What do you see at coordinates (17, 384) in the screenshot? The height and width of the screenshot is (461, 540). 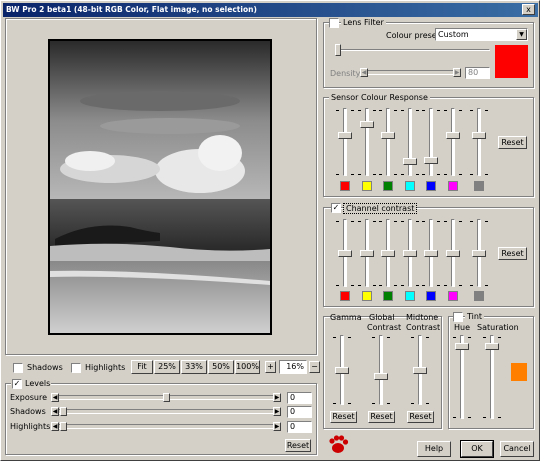 I see `levels-checkbox: ✓` at bounding box center [17, 384].